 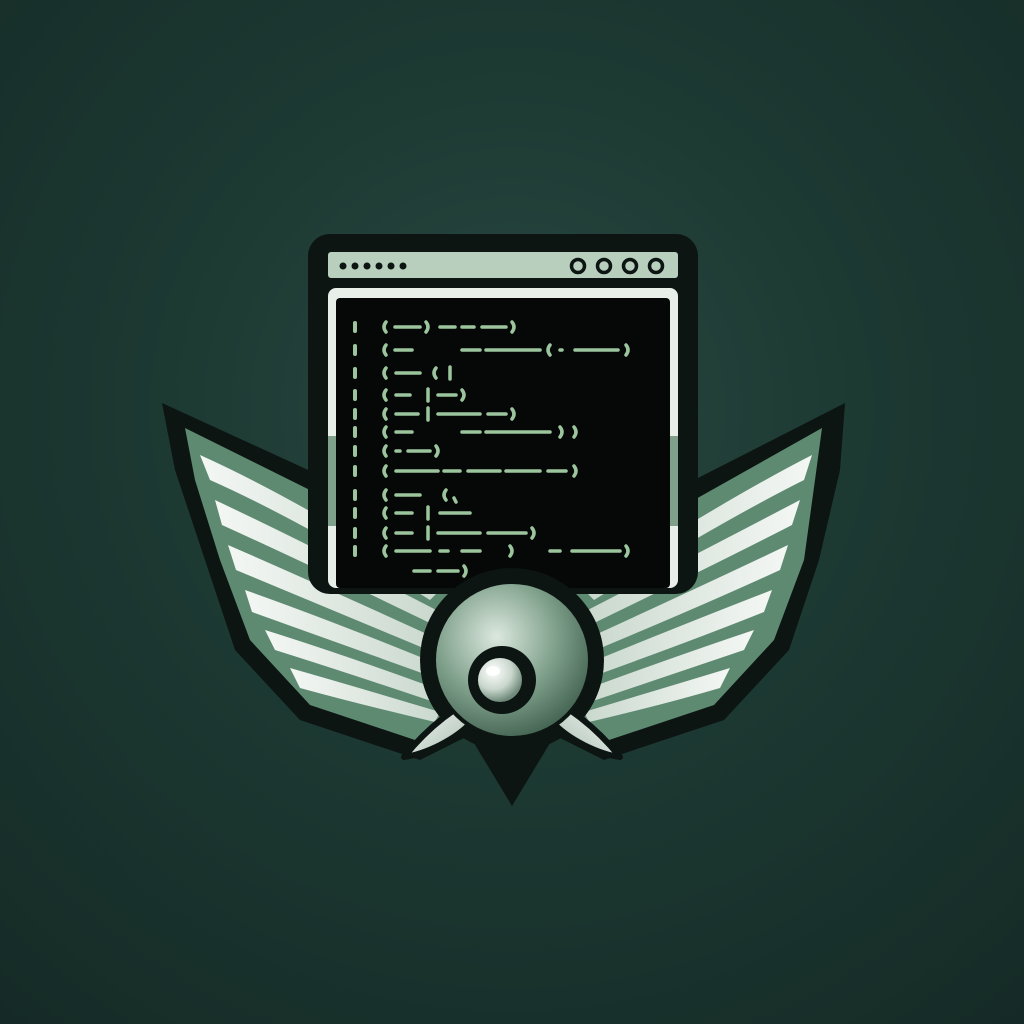 What do you see at coordinates (500, 680) in the screenshot?
I see `emblem-knob` at bounding box center [500, 680].